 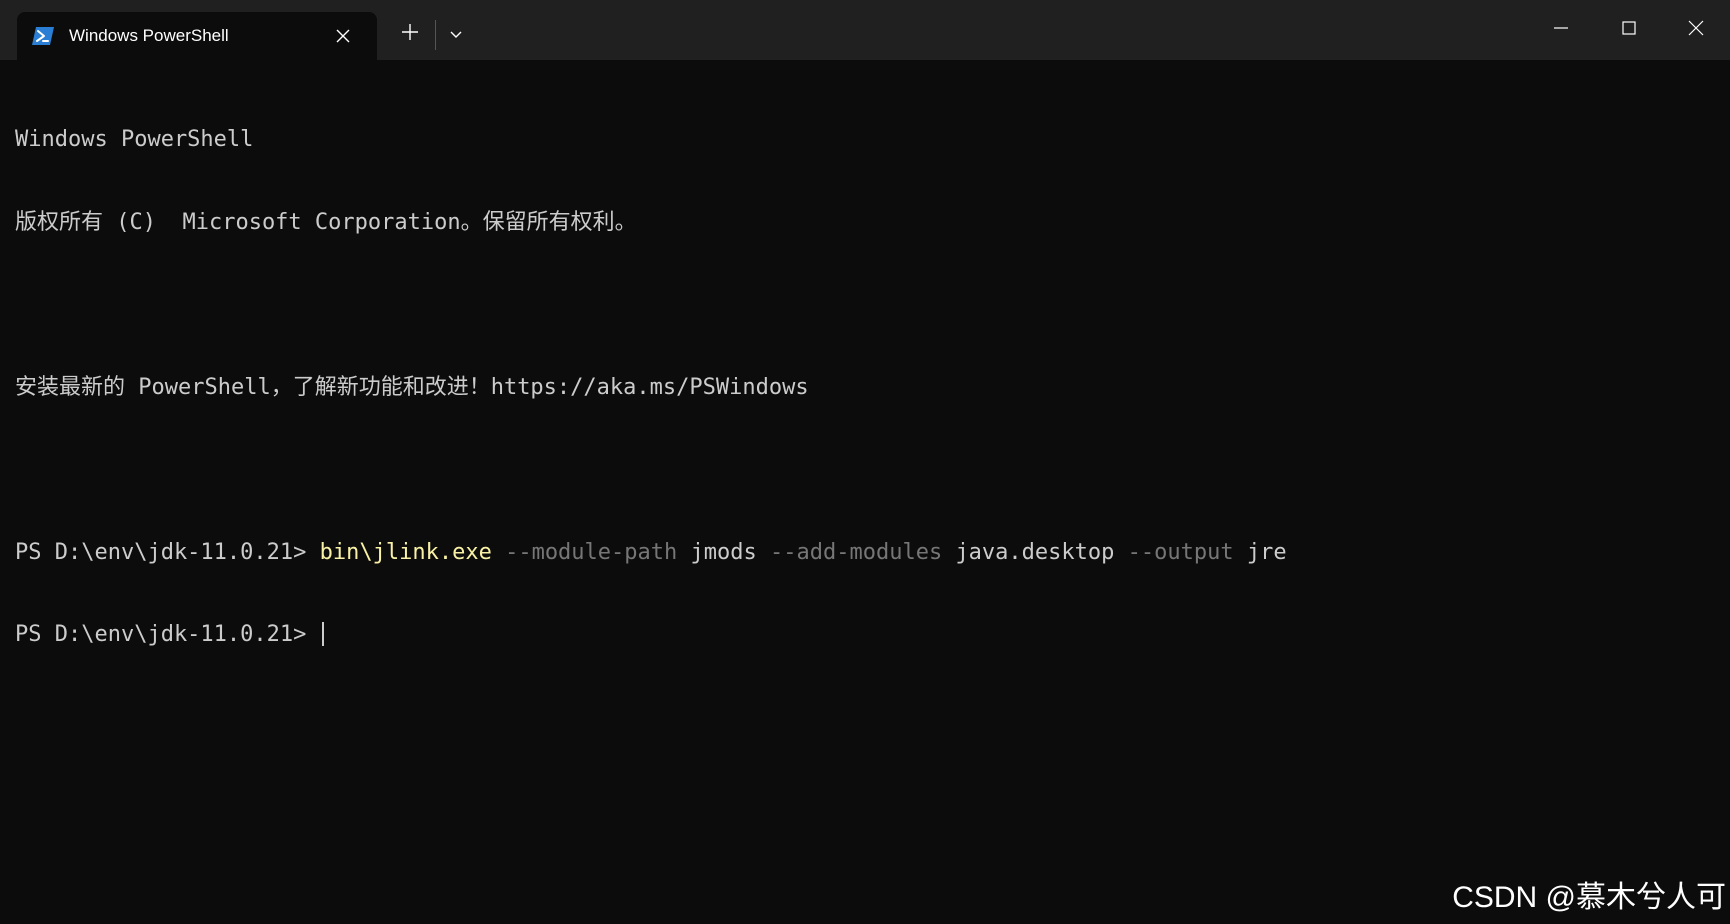 What do you see at coordinates (1589, 897) in the screenshot?
I see `watermark: CSDN @慕木兮人可` at bounding box center [1589, 897].